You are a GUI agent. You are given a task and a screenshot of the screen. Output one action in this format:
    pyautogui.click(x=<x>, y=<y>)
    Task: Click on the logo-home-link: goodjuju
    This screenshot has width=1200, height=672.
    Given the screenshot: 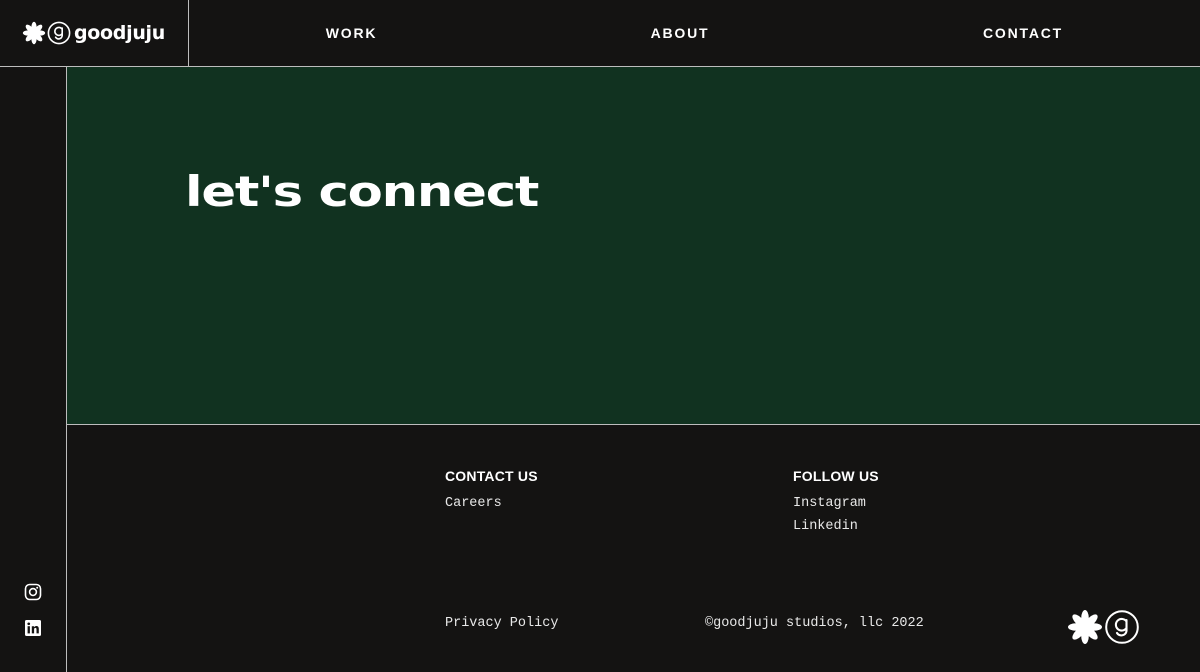 What is the action you would take?
    pyautogui.click(x=94, y=33)
    